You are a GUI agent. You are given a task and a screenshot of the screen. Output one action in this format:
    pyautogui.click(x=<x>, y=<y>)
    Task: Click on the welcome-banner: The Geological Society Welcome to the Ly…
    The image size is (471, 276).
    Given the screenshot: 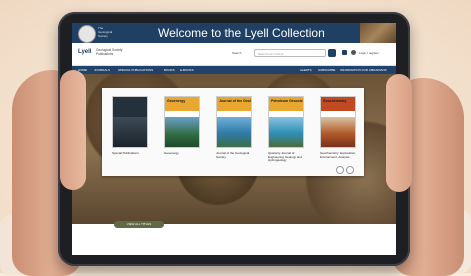 What is the action you would take?
    pyautogui.click(x=234, y=33)
    